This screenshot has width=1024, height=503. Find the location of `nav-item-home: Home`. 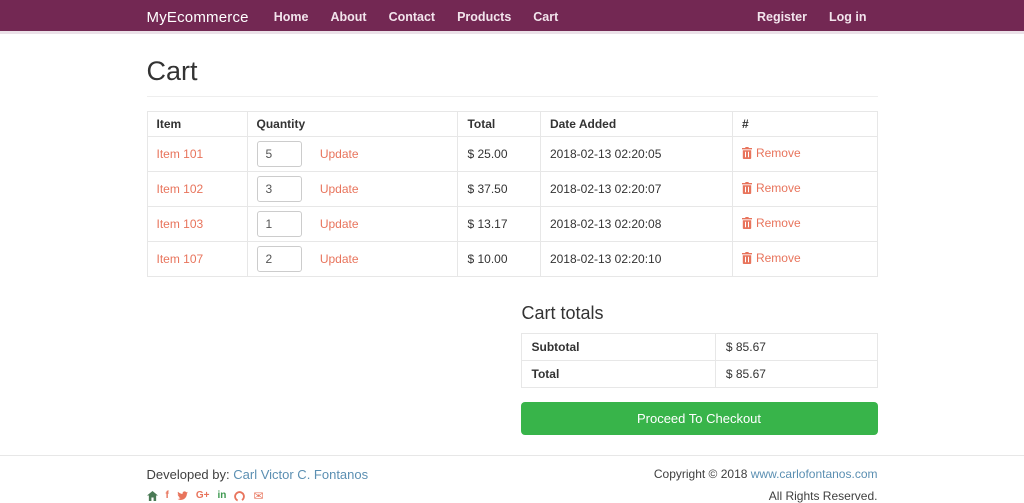

nav-item-home: Home is located at coordinates (291, 17).